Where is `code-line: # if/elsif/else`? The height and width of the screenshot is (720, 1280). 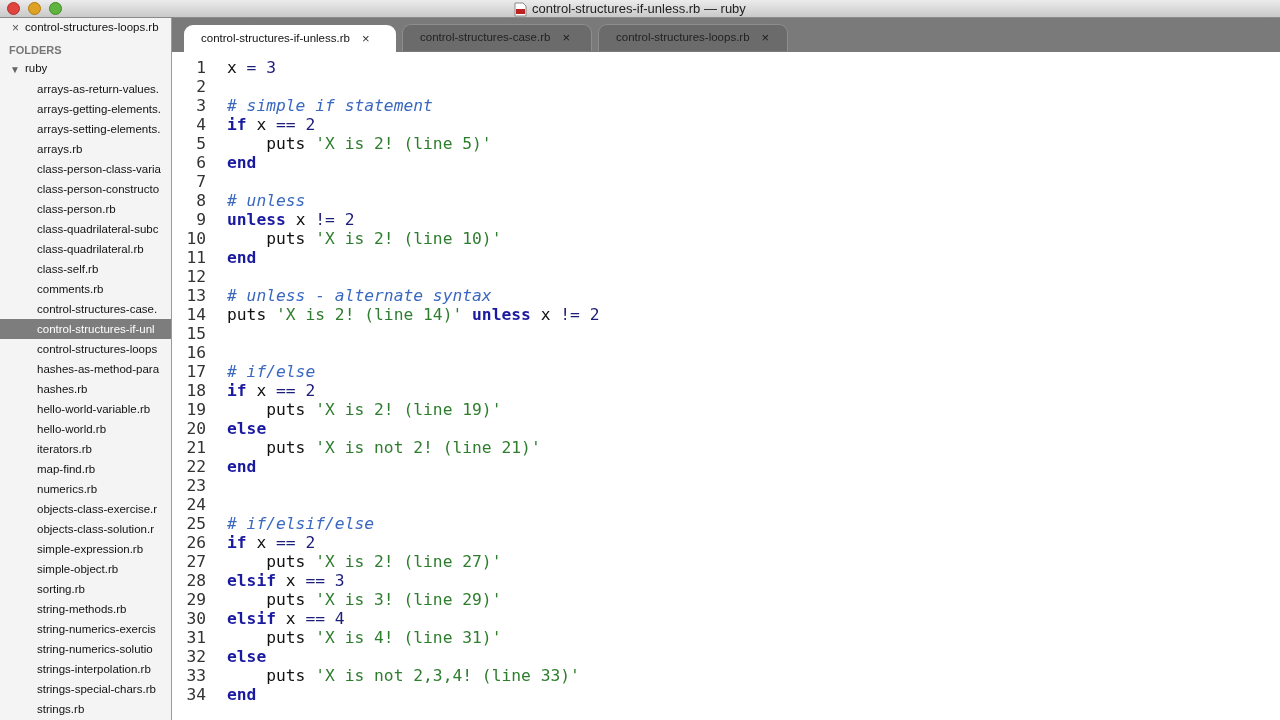
code-line: # if/elsif/else is located at coordinates (301, 523).